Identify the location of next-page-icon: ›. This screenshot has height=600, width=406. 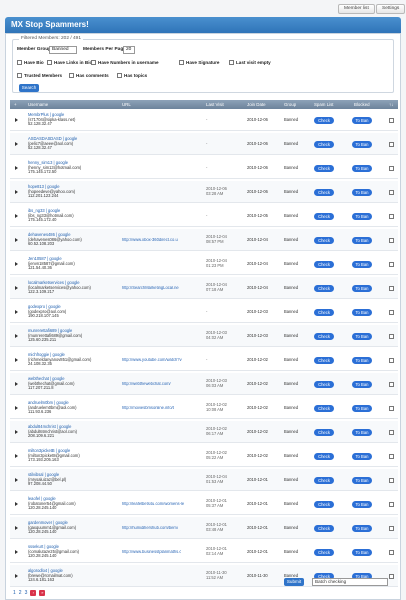
(33, 593).